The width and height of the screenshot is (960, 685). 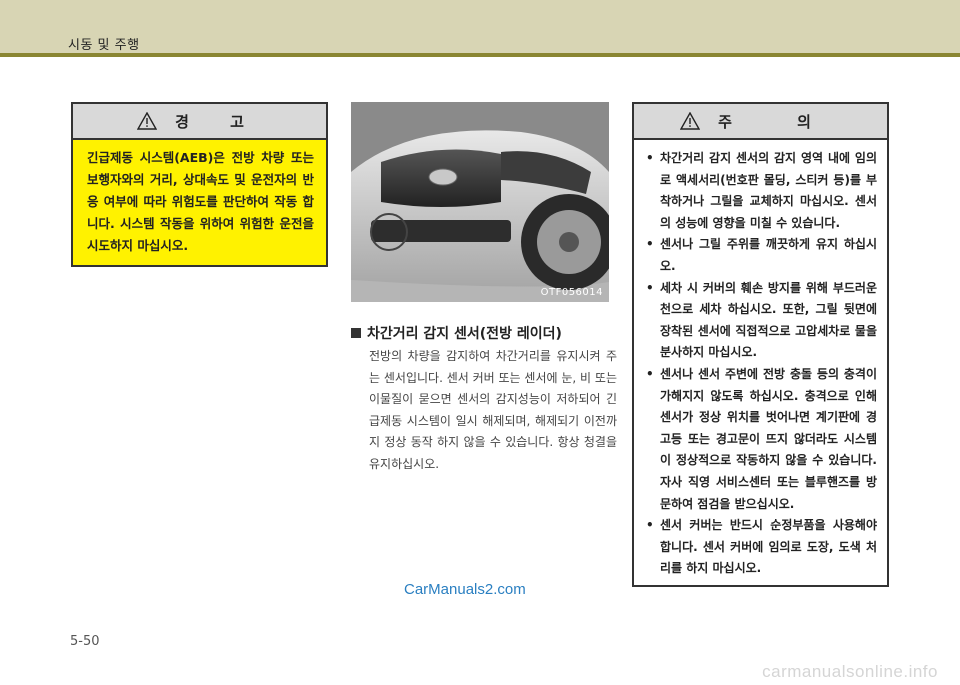 I want to click on warning-header: 경 고, so click(x=199, y=122).